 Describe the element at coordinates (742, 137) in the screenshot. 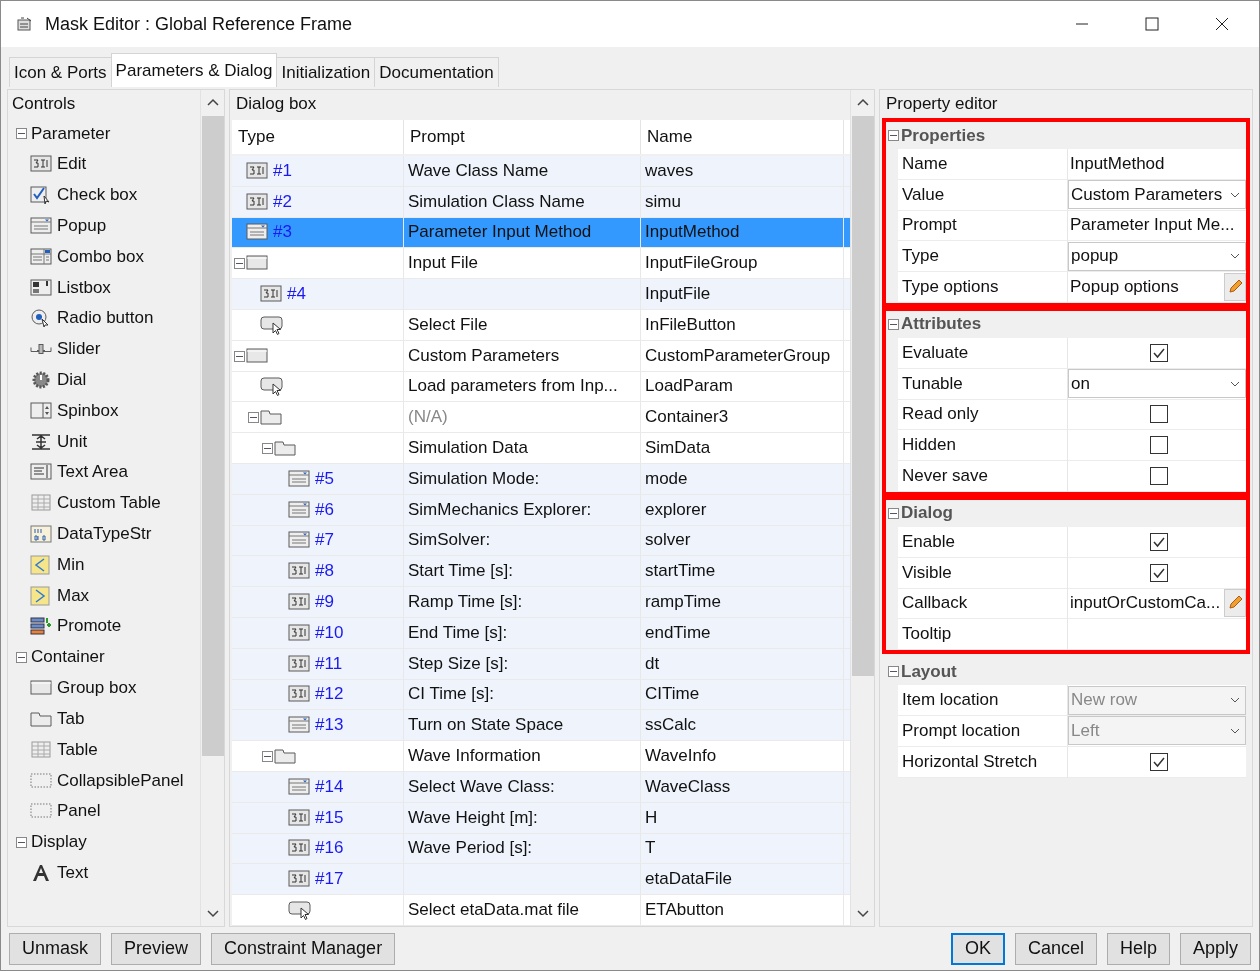

I see `column-header: Name` at that location.